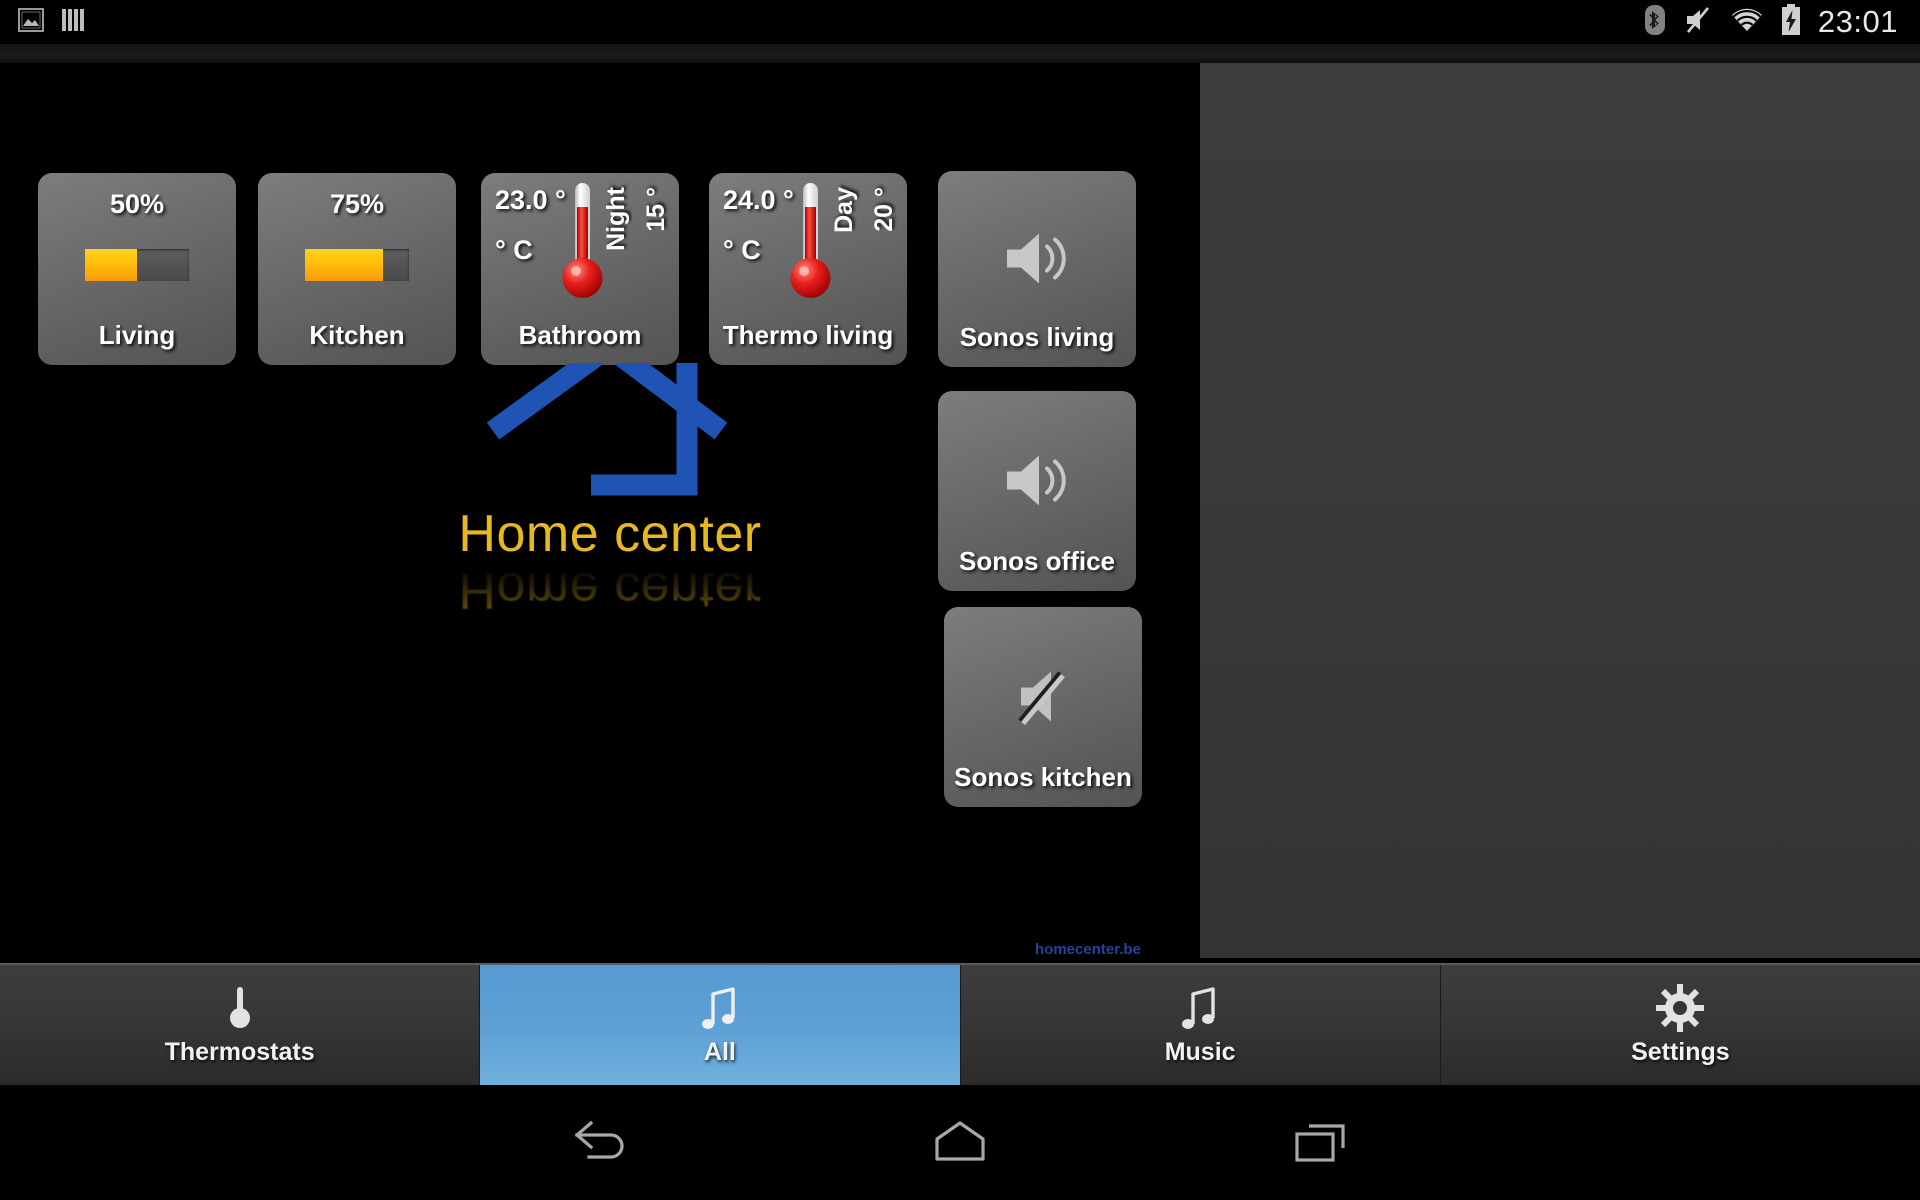  I want to click on sd-storage-bars-icon, so click(73, 22).